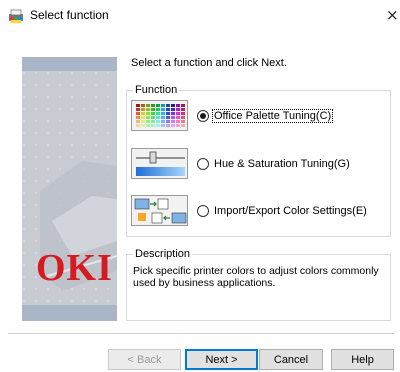  What do you see at coordinates (69, 313) in the screenshot?
I see `side-banner-bottom-band` at bounding box center [69, 313].